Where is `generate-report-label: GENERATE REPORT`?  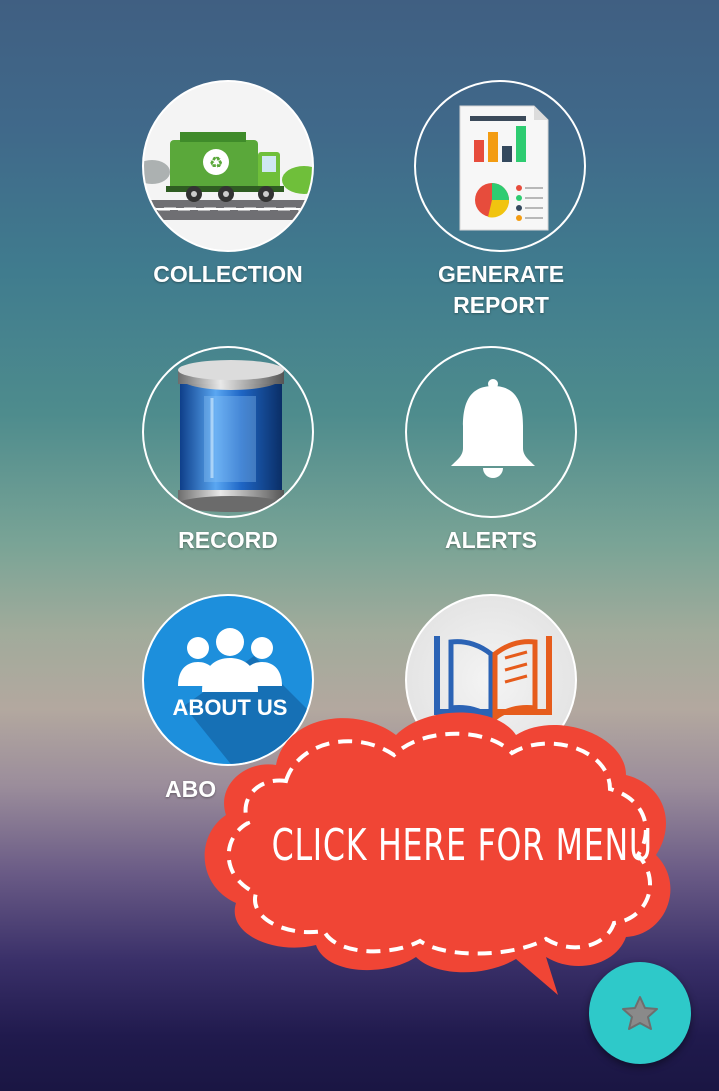 generate-report-label: GENERATE REPORT is located at coordinates (501, 289).